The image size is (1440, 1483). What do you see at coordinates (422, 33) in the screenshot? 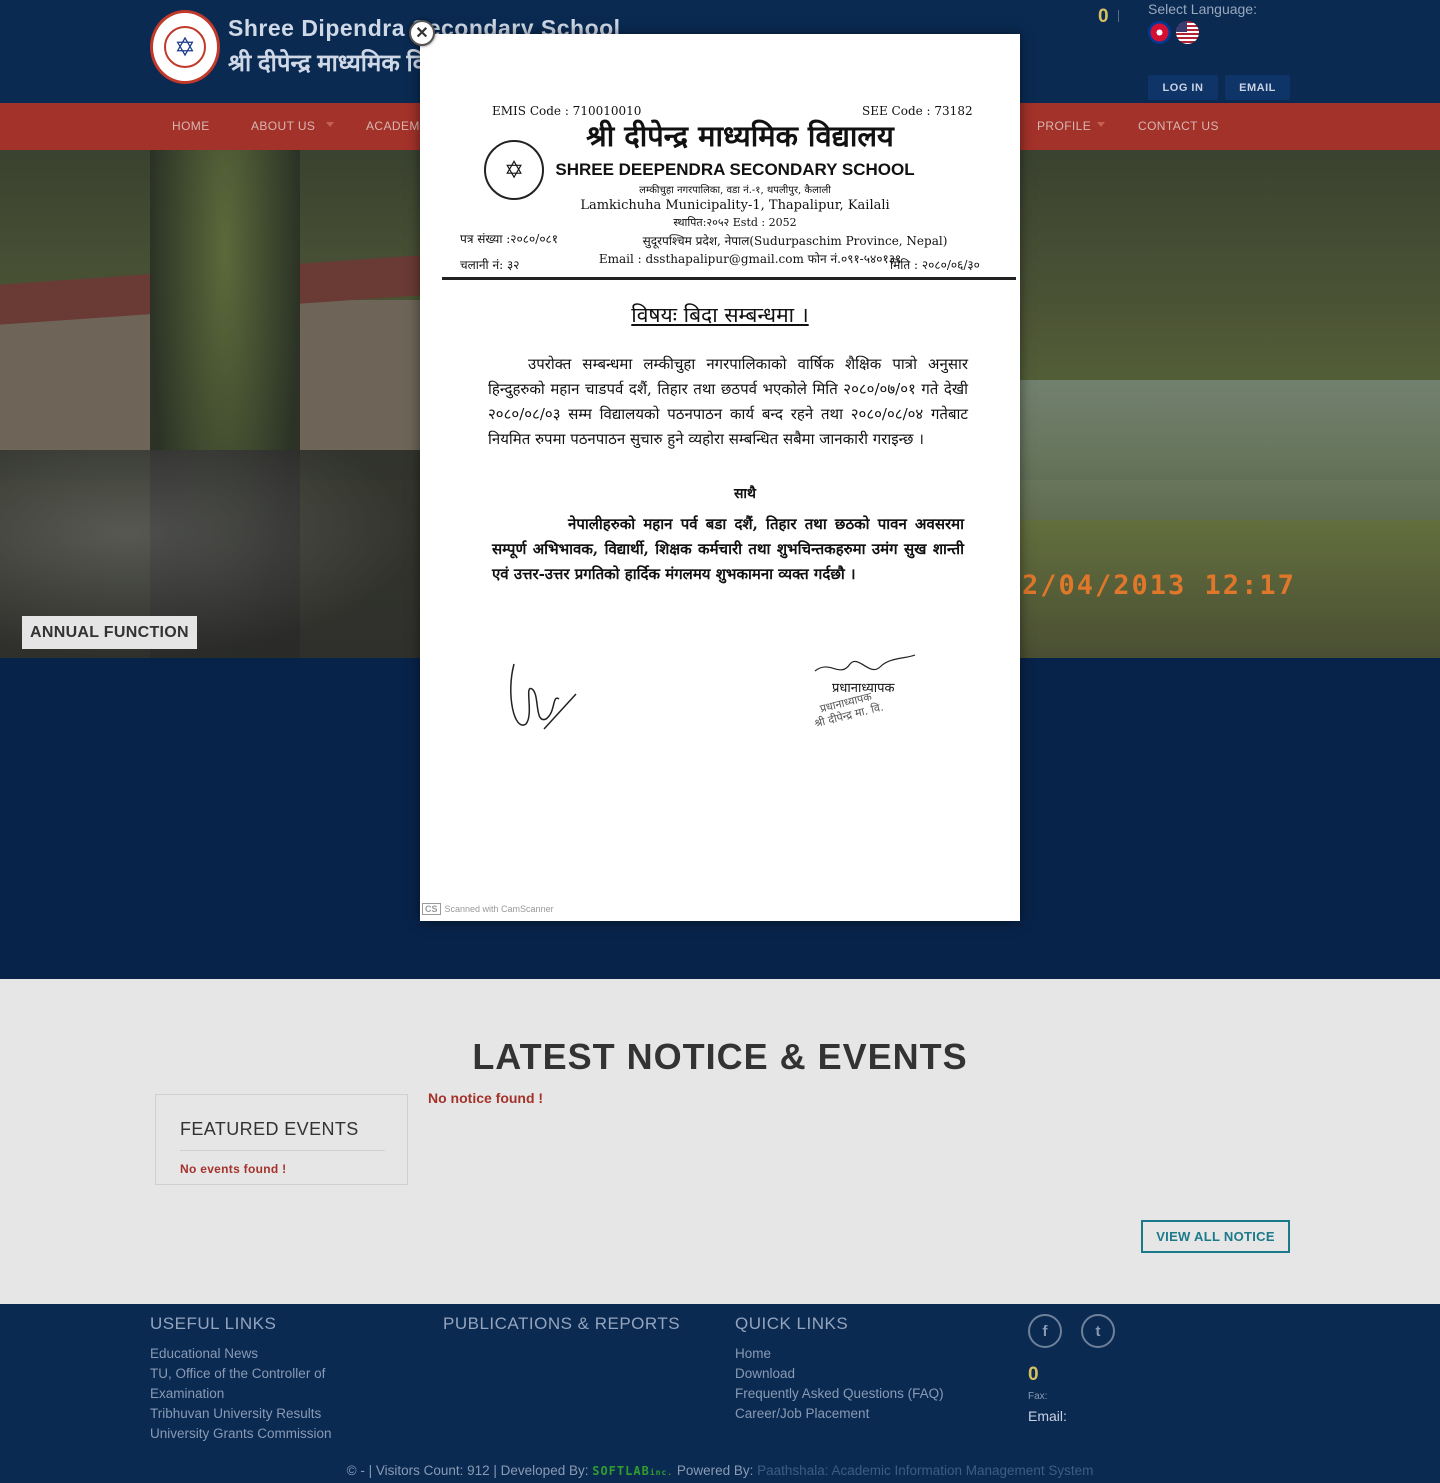
I see `close-modal-button: ✕` at bounding box center [422, 33].